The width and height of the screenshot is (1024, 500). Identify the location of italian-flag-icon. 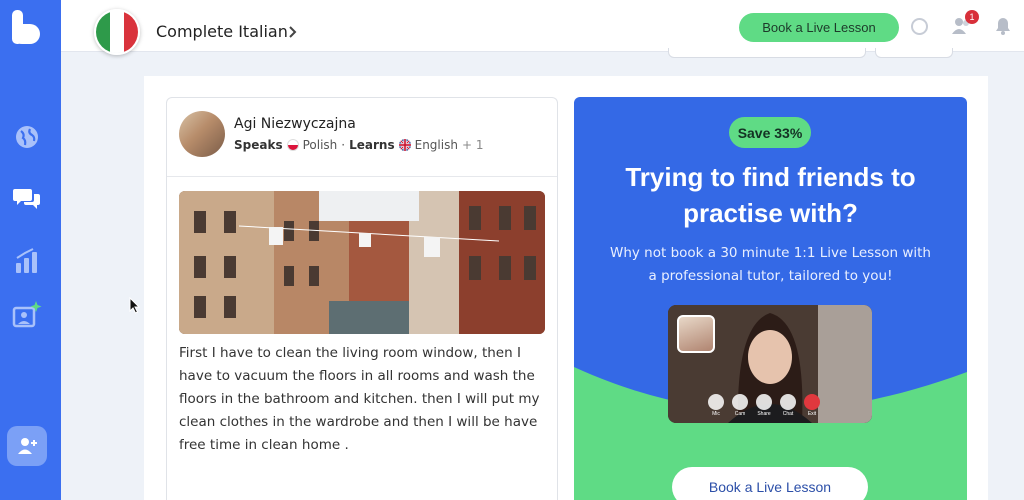
(117, 32).